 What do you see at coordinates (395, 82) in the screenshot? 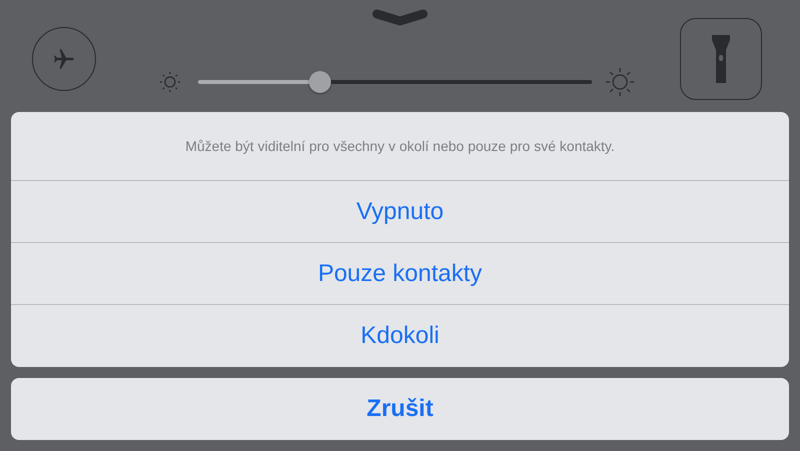
I see `brightness-slider` at bounding box center [395, 82].